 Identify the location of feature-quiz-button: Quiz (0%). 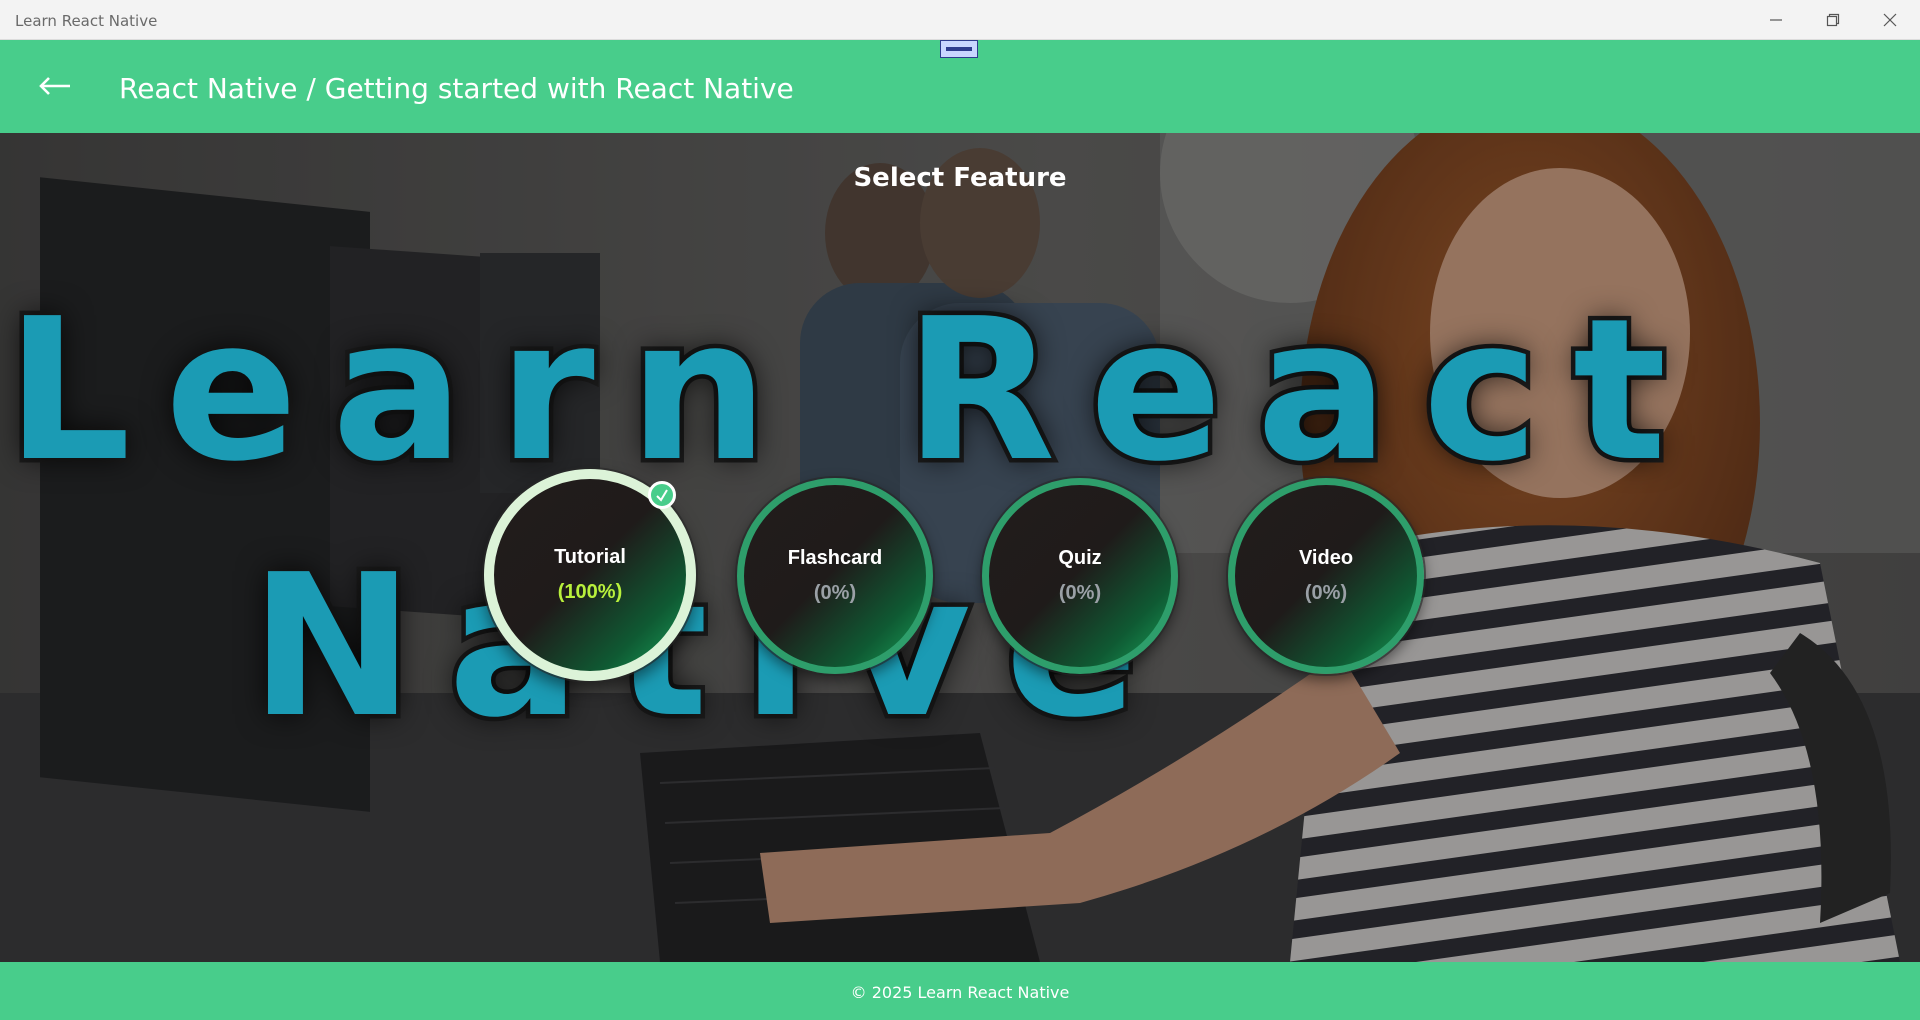
(1080, 576).